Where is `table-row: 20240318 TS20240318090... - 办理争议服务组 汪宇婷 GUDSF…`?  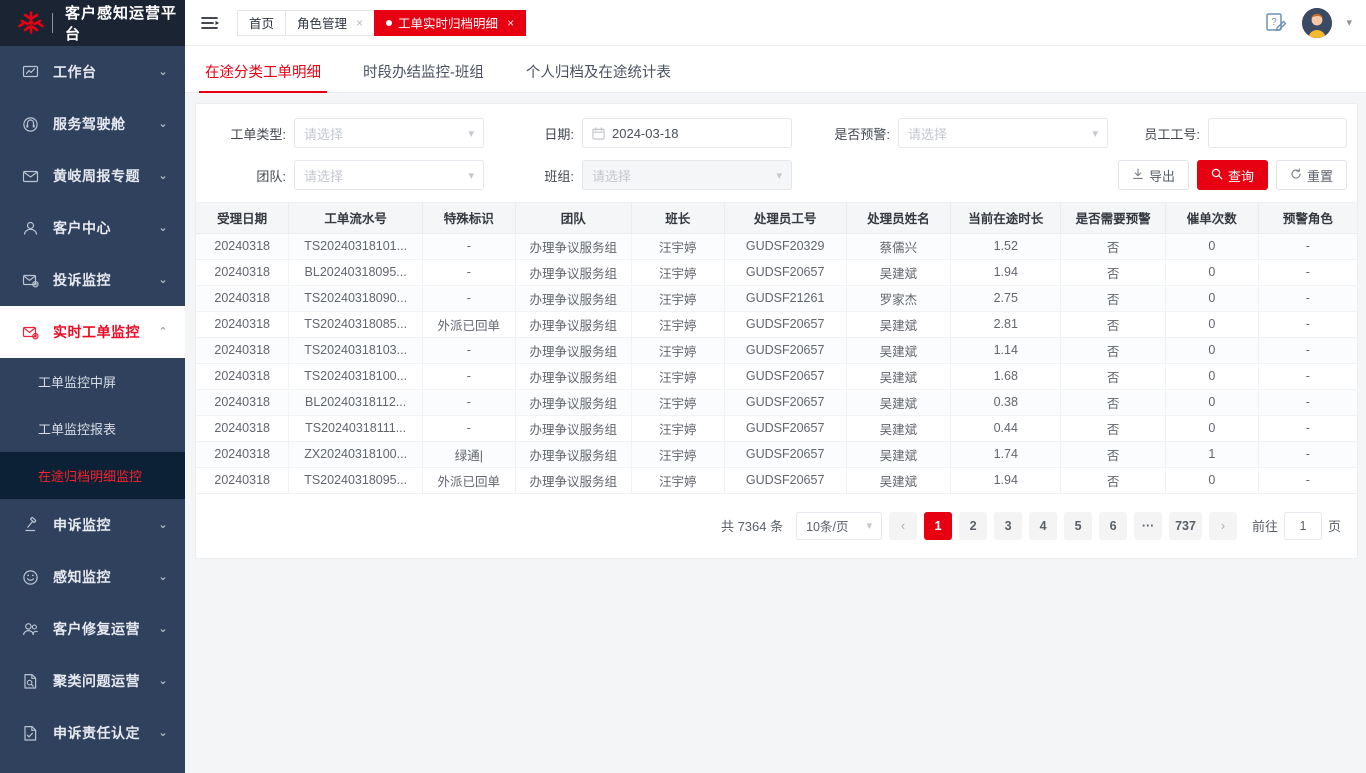 table-row: 20240318 TS20240318090... - 办理争议服务组 汪宇婷 GUDSF… is located at coordinates (776, 298).